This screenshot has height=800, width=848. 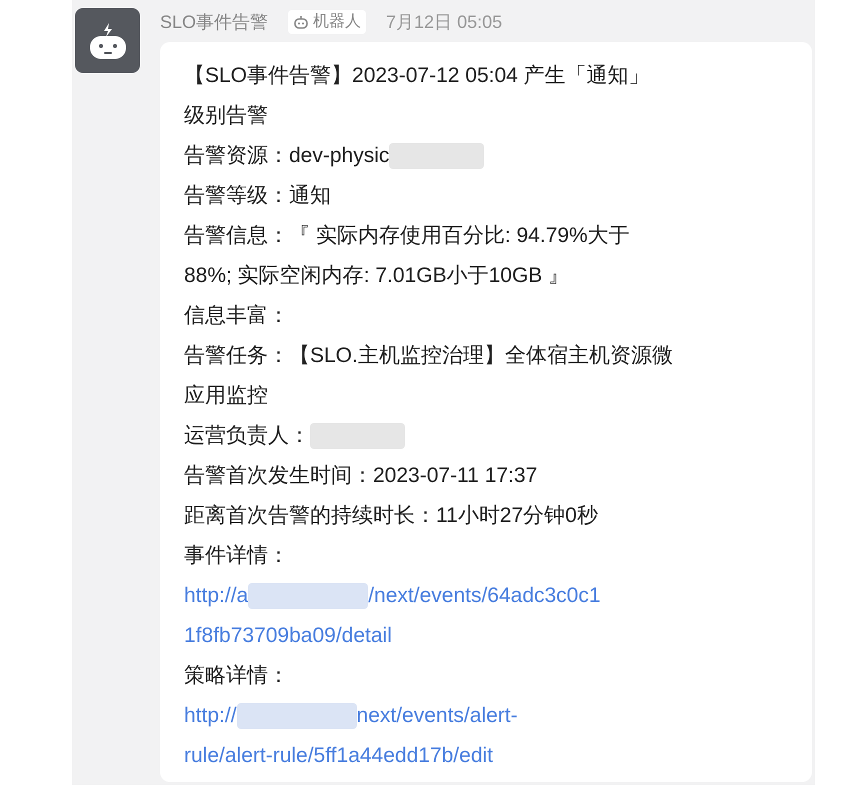 I want to click on message-line: 告警信息：『 实际内存使用百分比: 94.79%大于, so click(x=407, y=236).